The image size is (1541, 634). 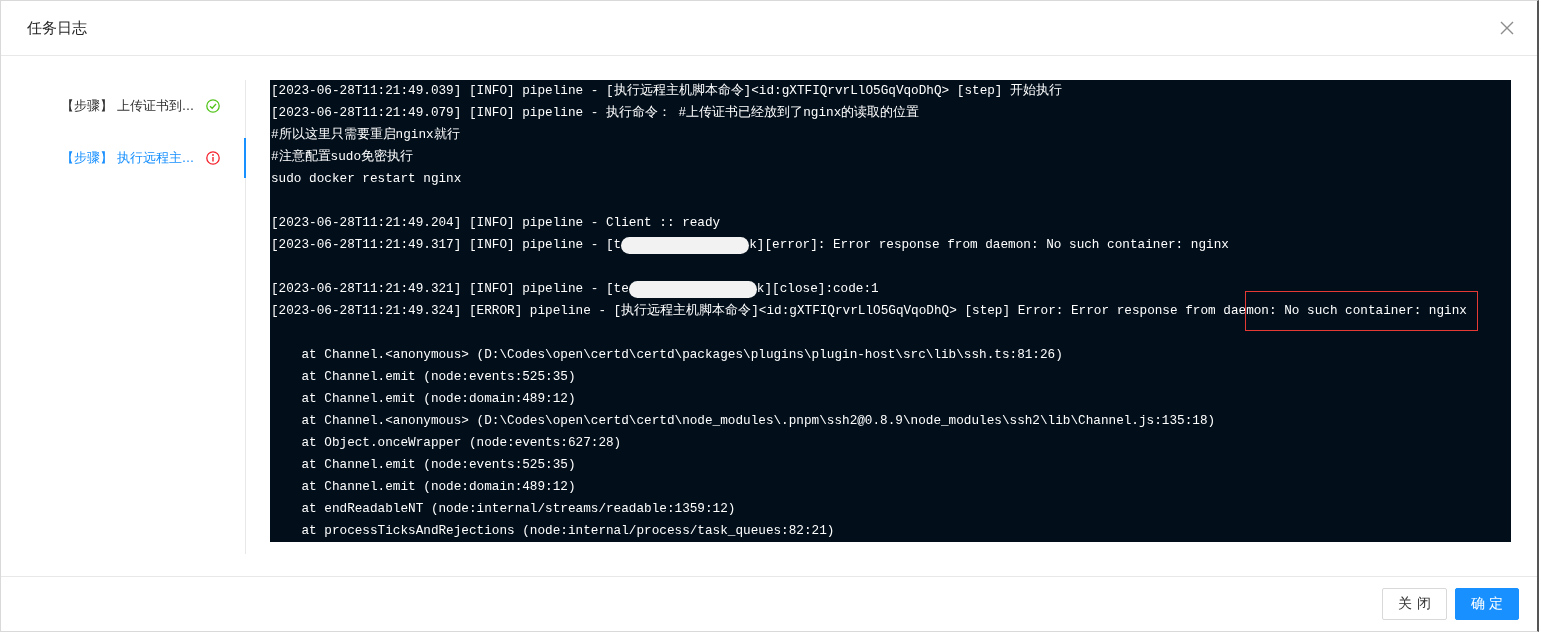 What do you see at coordinates (57, 28) in the screenshot?
I see `dialog-title: 任务日志` at bounding box center [57, 28].